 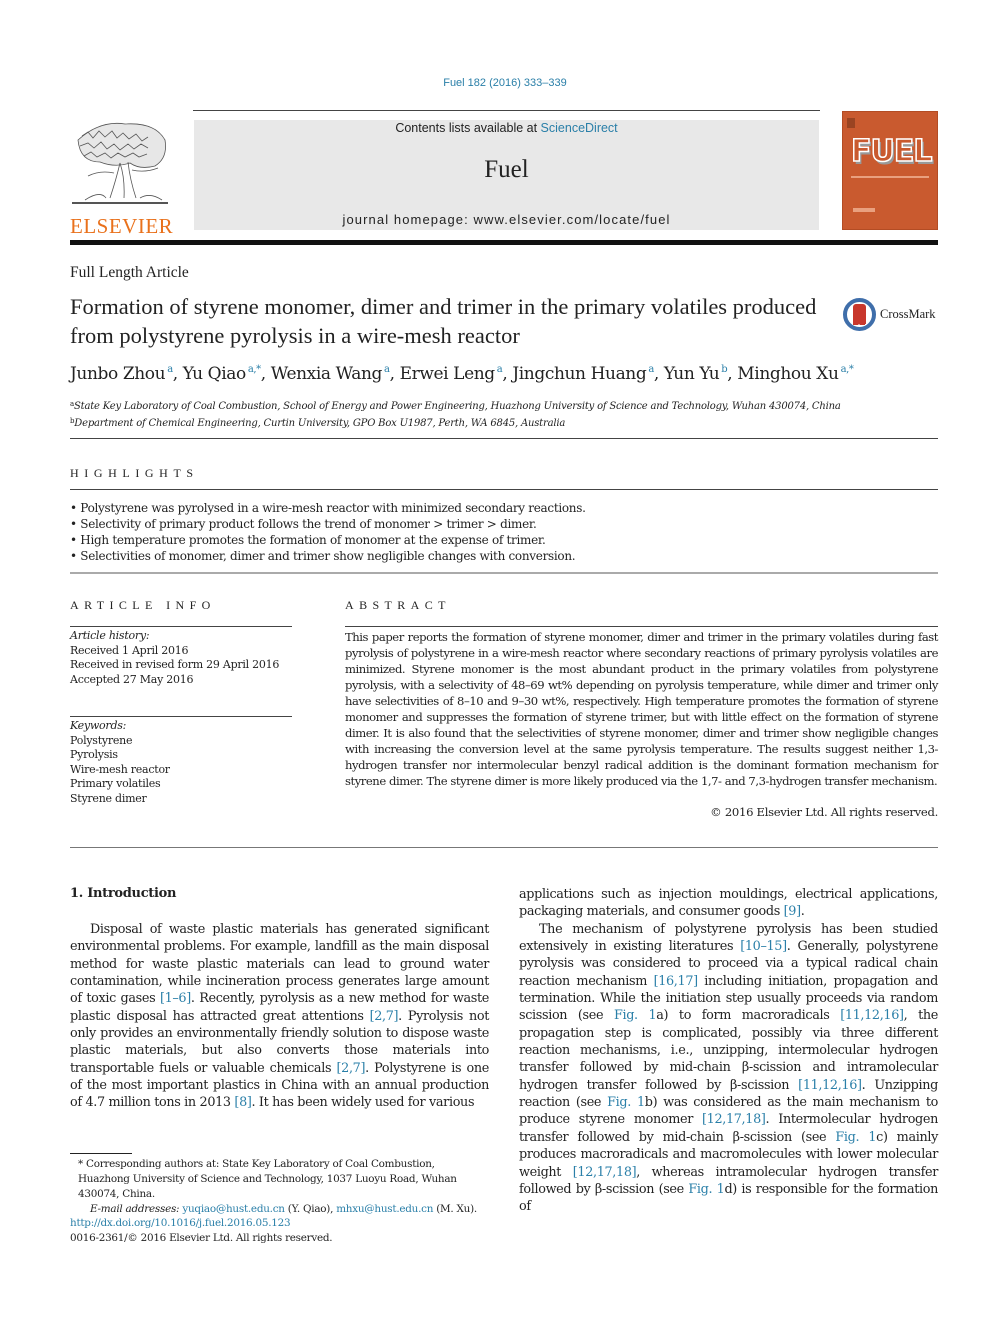 What do you see at coordinates (506, 110) in the screenshot?
I see `header-rule` at bounding box center [506, 110].